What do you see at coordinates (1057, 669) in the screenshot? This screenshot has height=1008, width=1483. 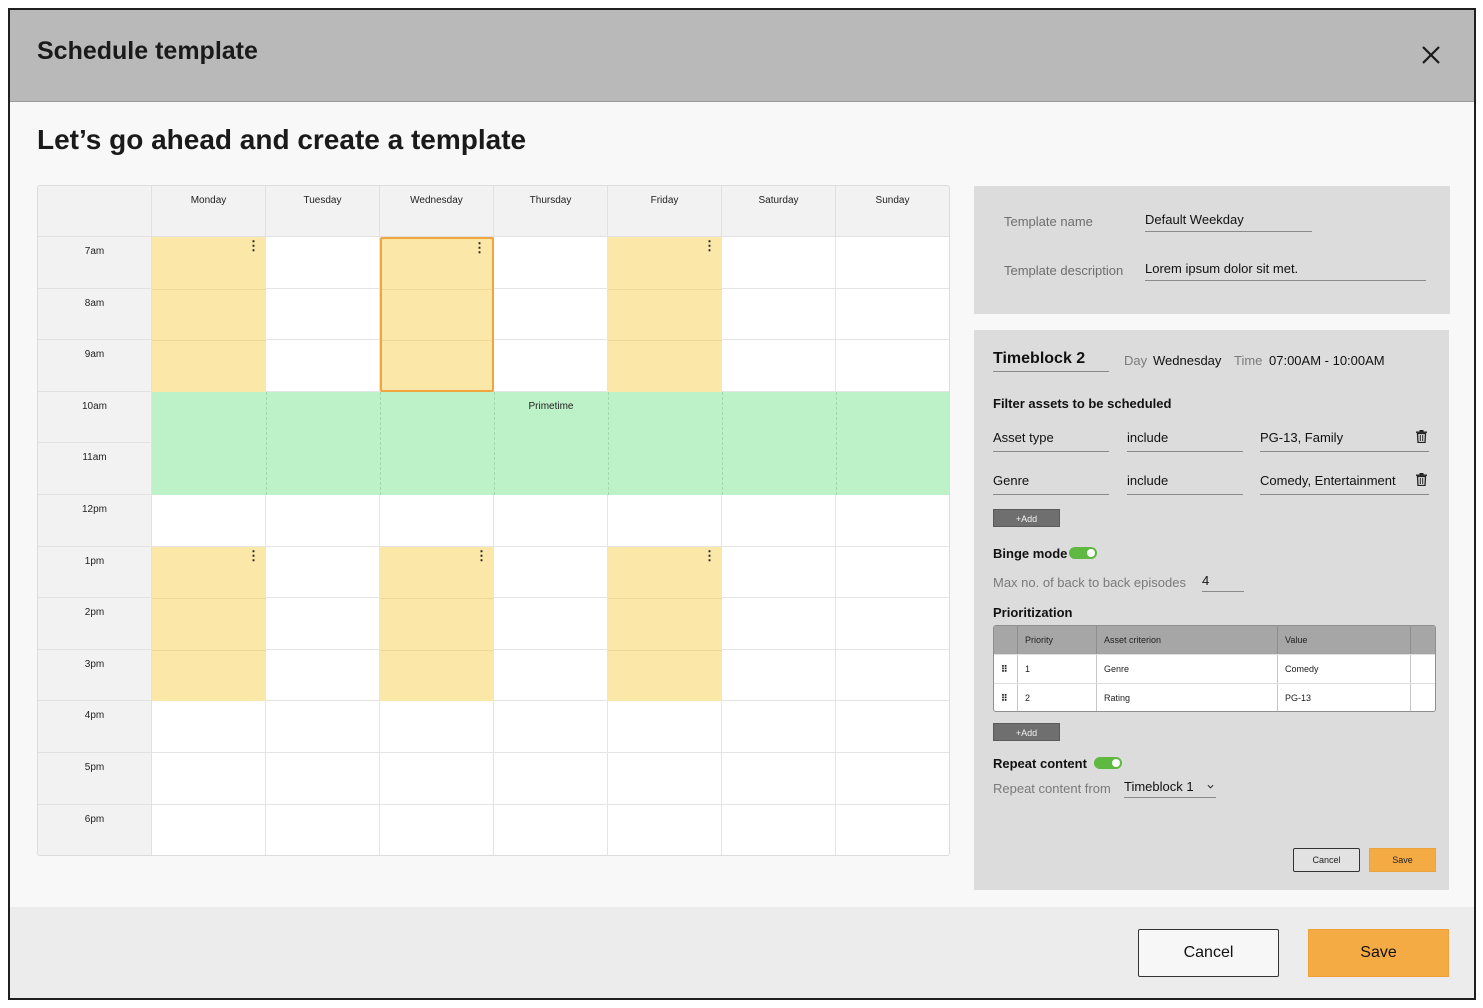 I see `priority-cell: 1` at bounding box center [1057, 669].